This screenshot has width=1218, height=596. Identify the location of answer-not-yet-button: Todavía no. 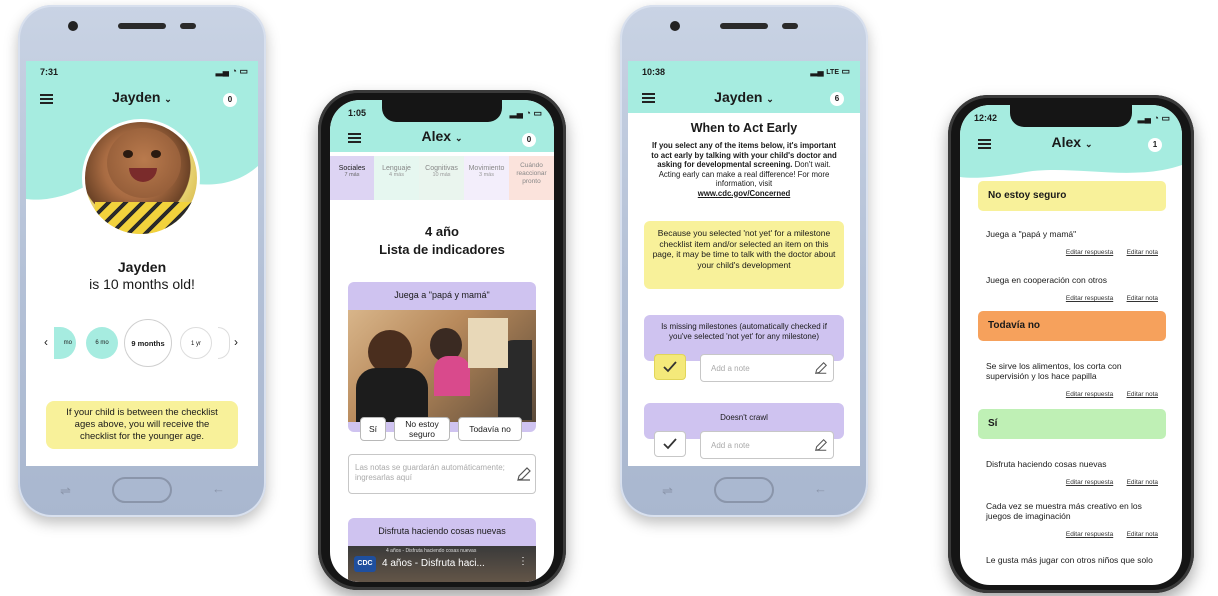
(490, 429).